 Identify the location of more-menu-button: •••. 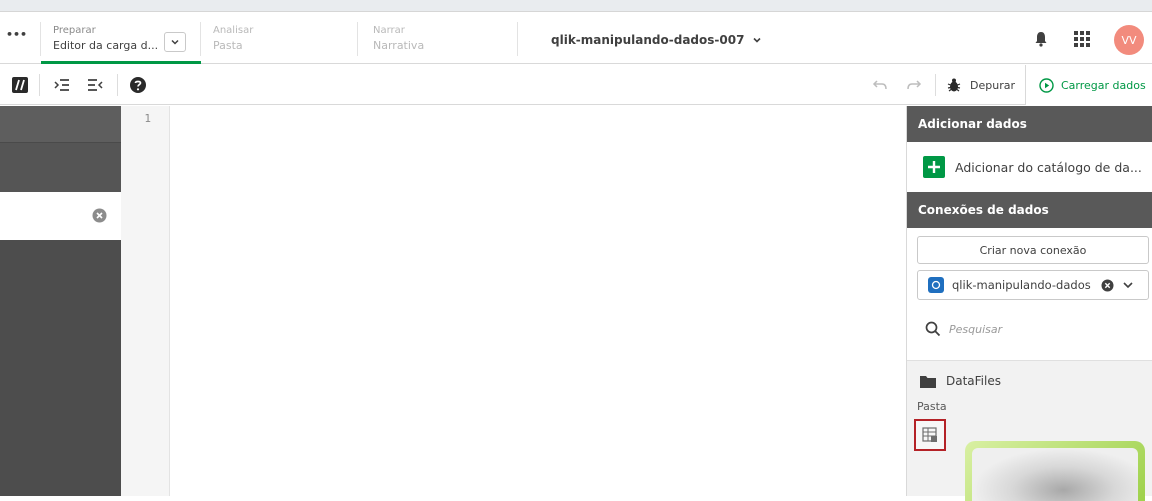
(17, 38).